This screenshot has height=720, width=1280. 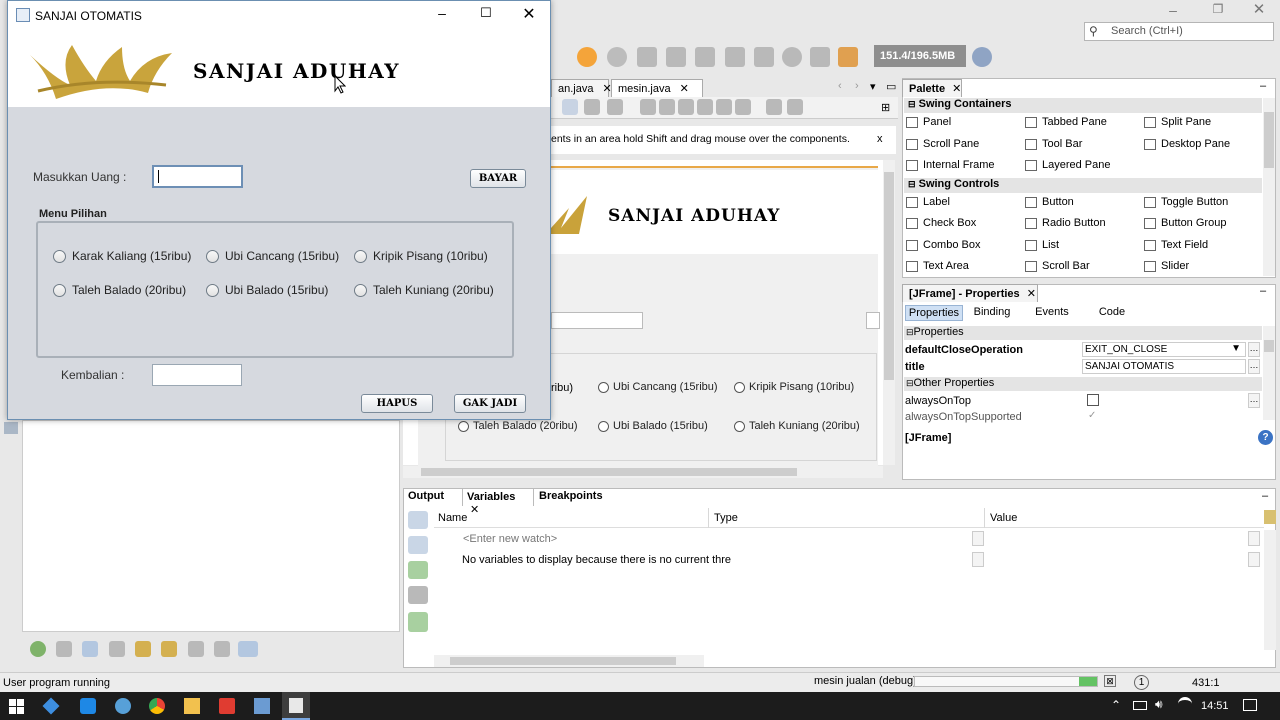 What do you see at coordinates (643, 472) in the screenshot?
I see `designer-horizontal-scrollbar` at bounding box center [643, 472].